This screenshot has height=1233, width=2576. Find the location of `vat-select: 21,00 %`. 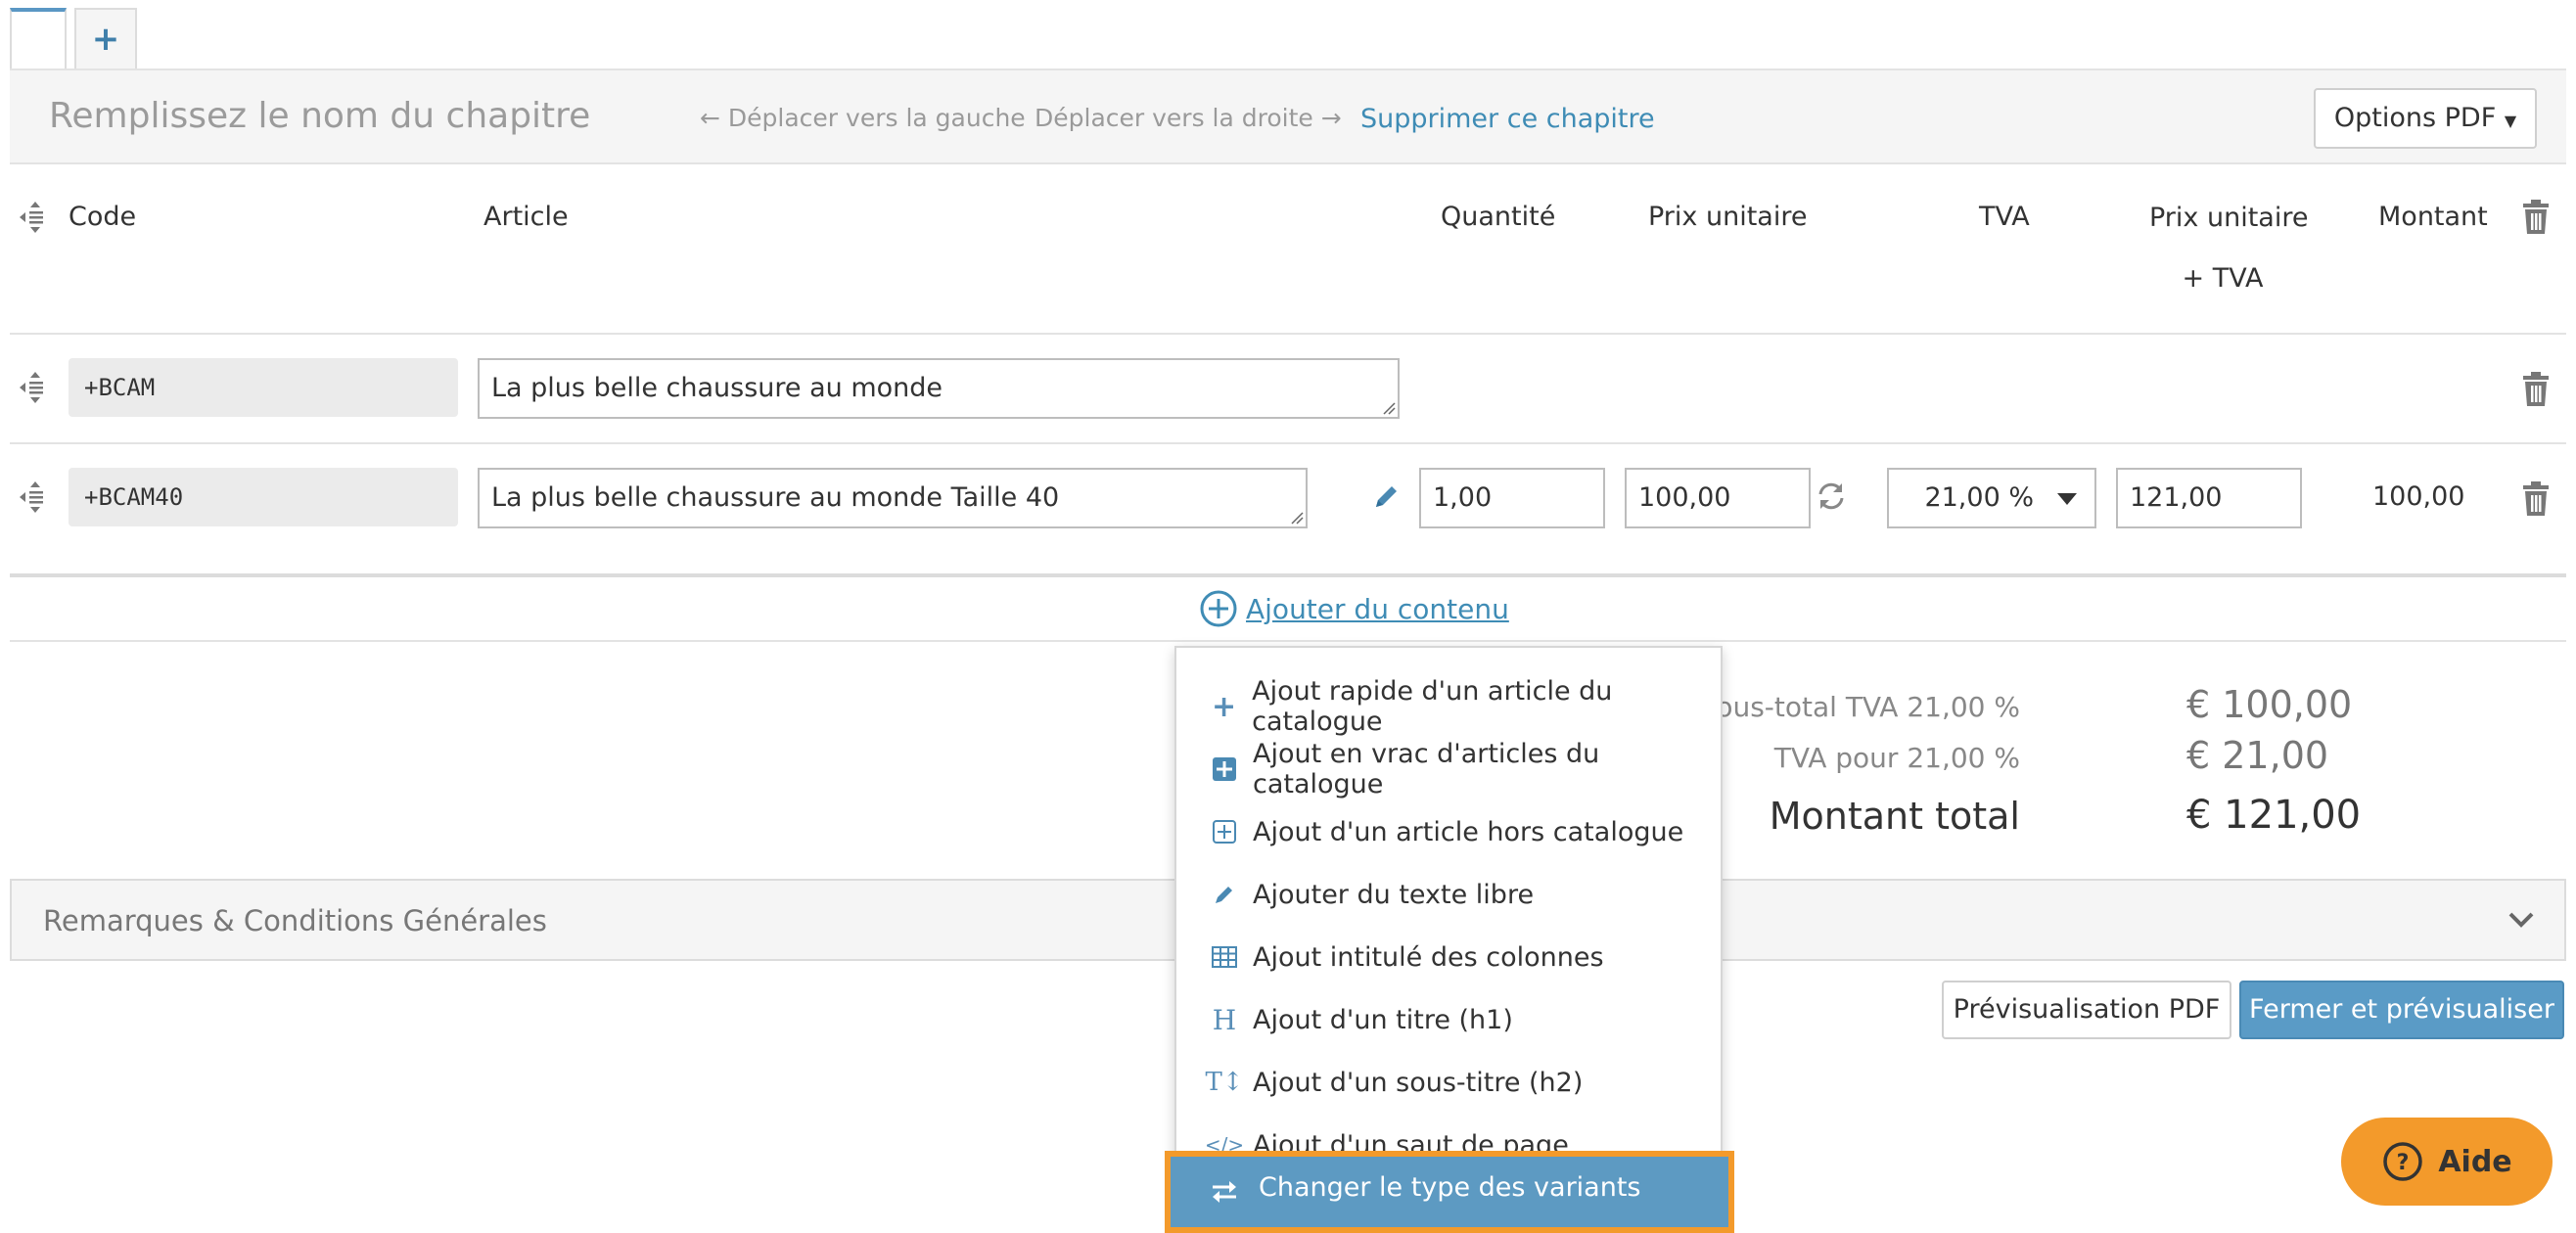

vat-select: 21,00 % is located at coordinates (1991, 498).